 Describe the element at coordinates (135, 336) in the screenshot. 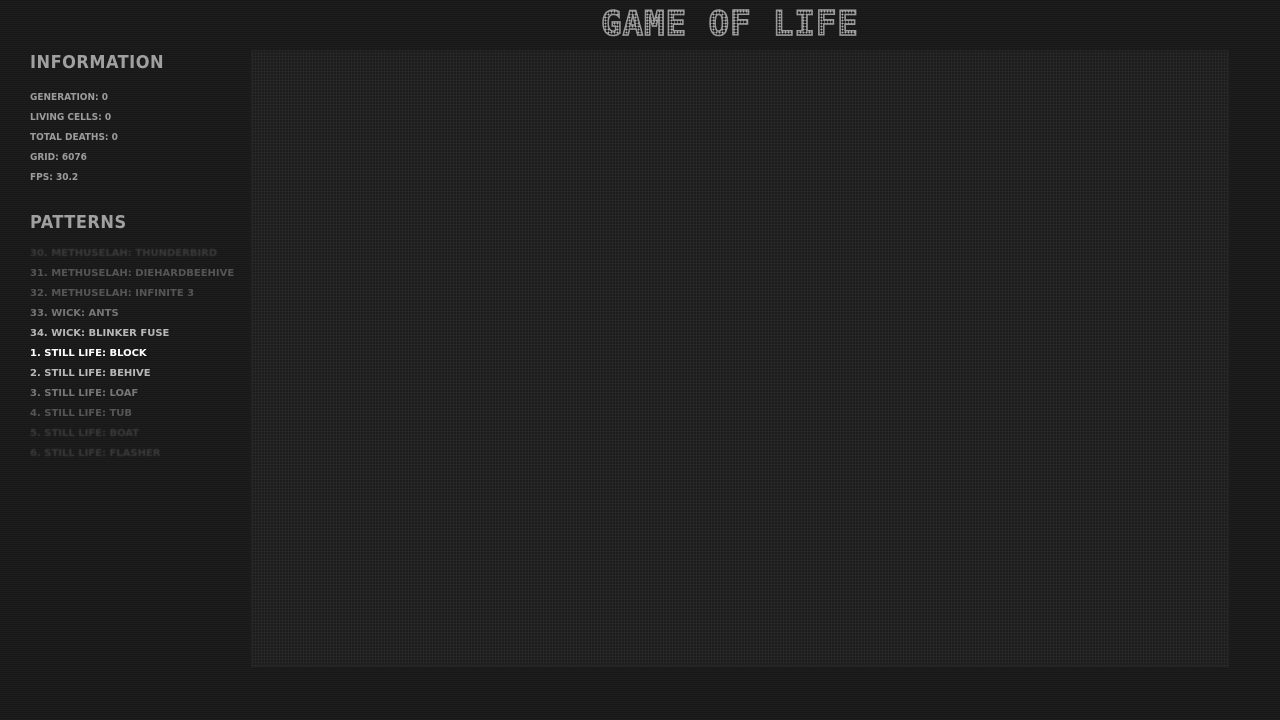

I see `pattern-item: 34. WICK: BLINKER FUSE` at that location.